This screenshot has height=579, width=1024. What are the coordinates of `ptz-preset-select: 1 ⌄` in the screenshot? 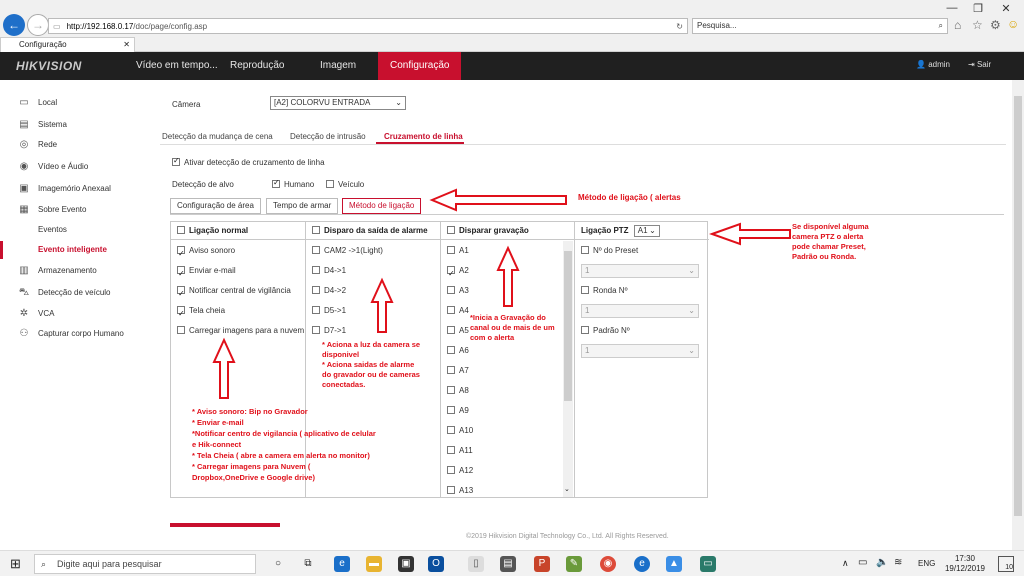 It's located at (640, 271).